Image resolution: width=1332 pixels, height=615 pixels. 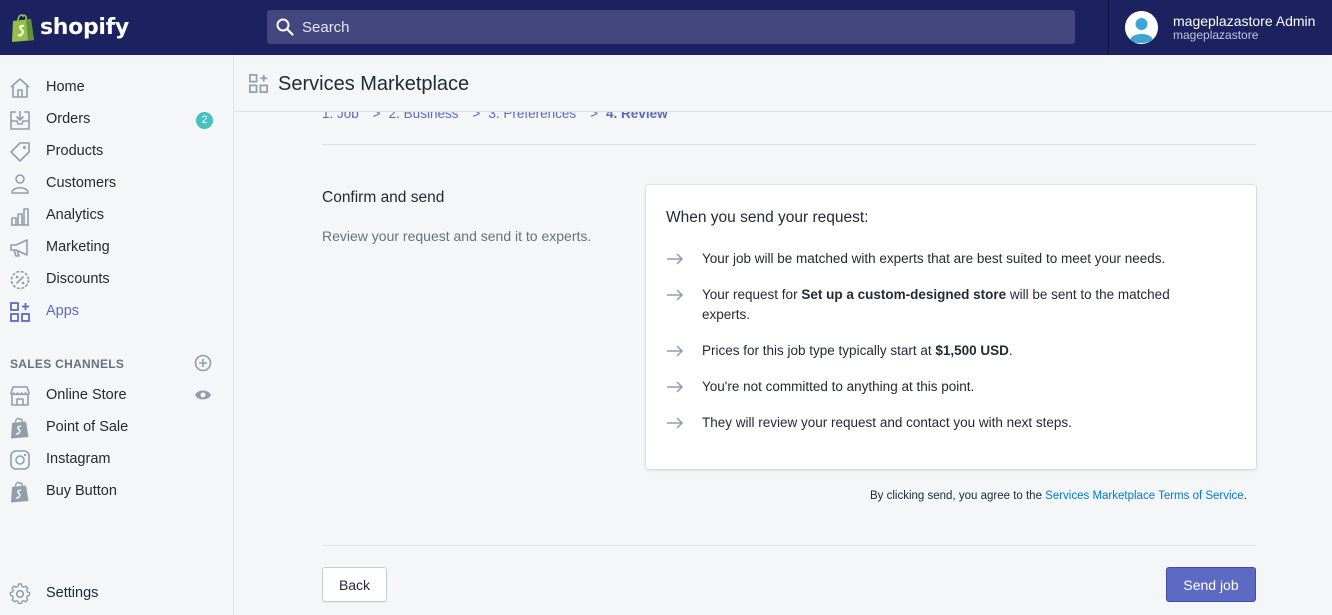 I want to click on back-button: Back, so click(x=354, y=584).